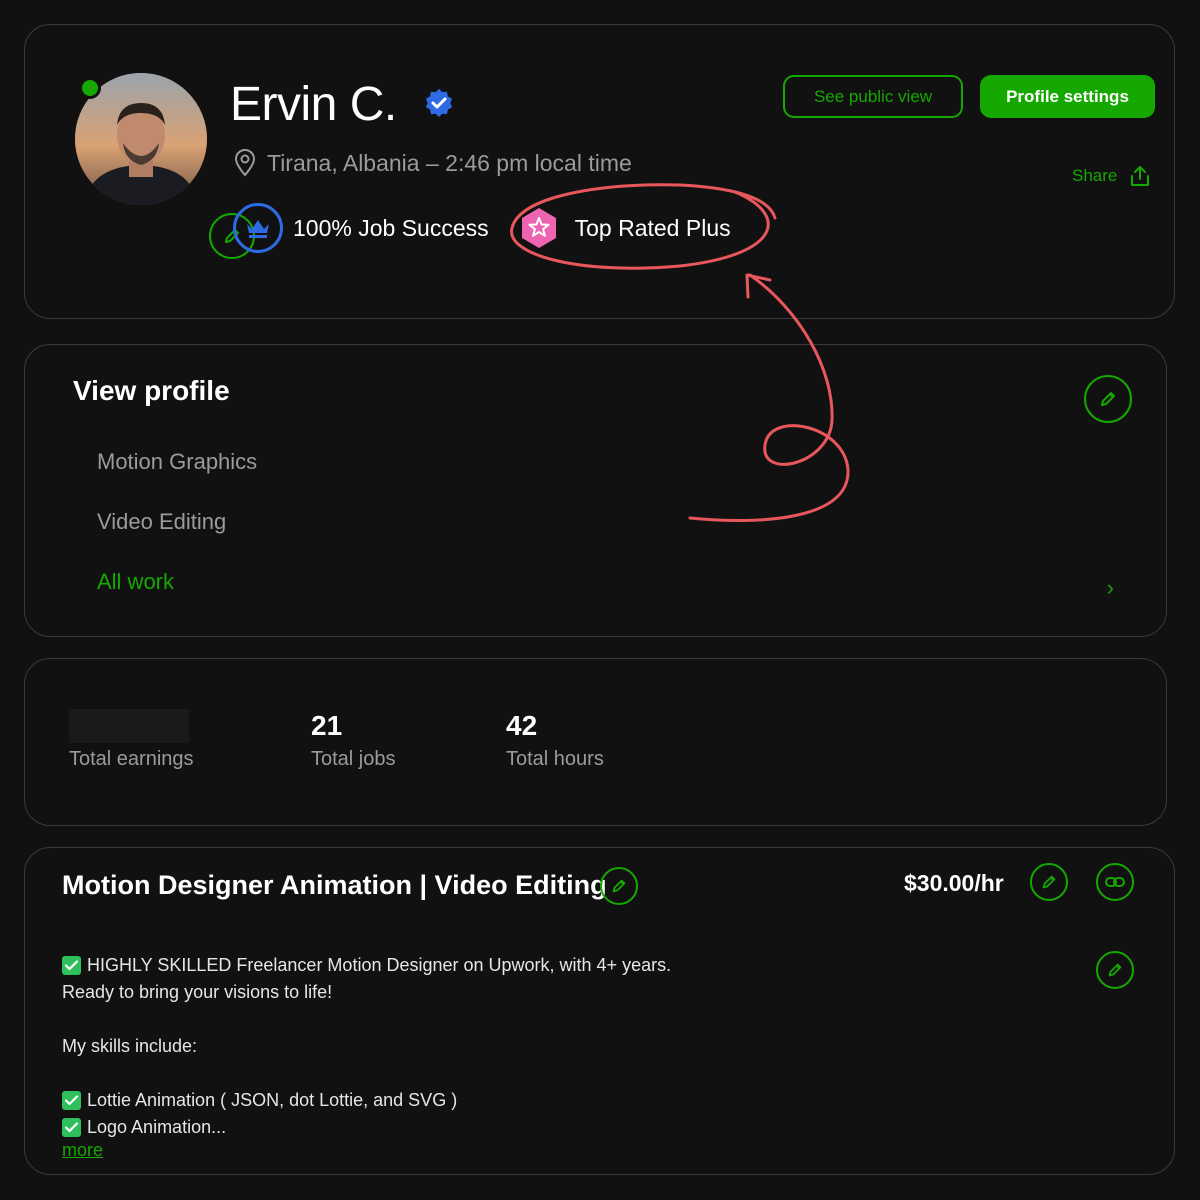 This screenshot has width=1200, height=1200. What do you see at coordinates (177, 462) in the screenshot?
I see `specialized-profile-motion-graphics: Motion Graphics` at bounding box center [177, 462].